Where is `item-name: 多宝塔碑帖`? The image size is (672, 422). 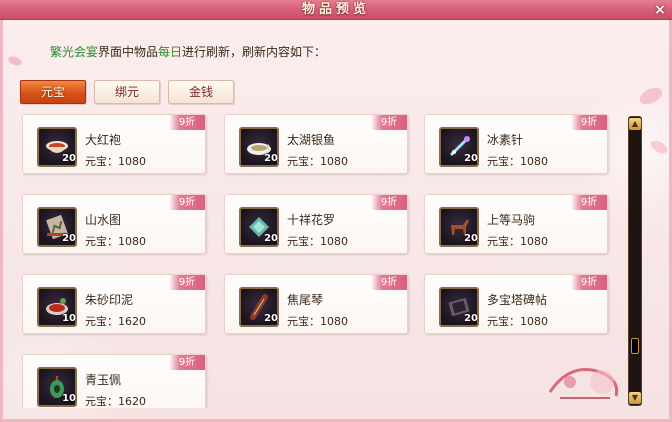
item-name: 多宝塔碑帖 is located at coordinates (517, 300).